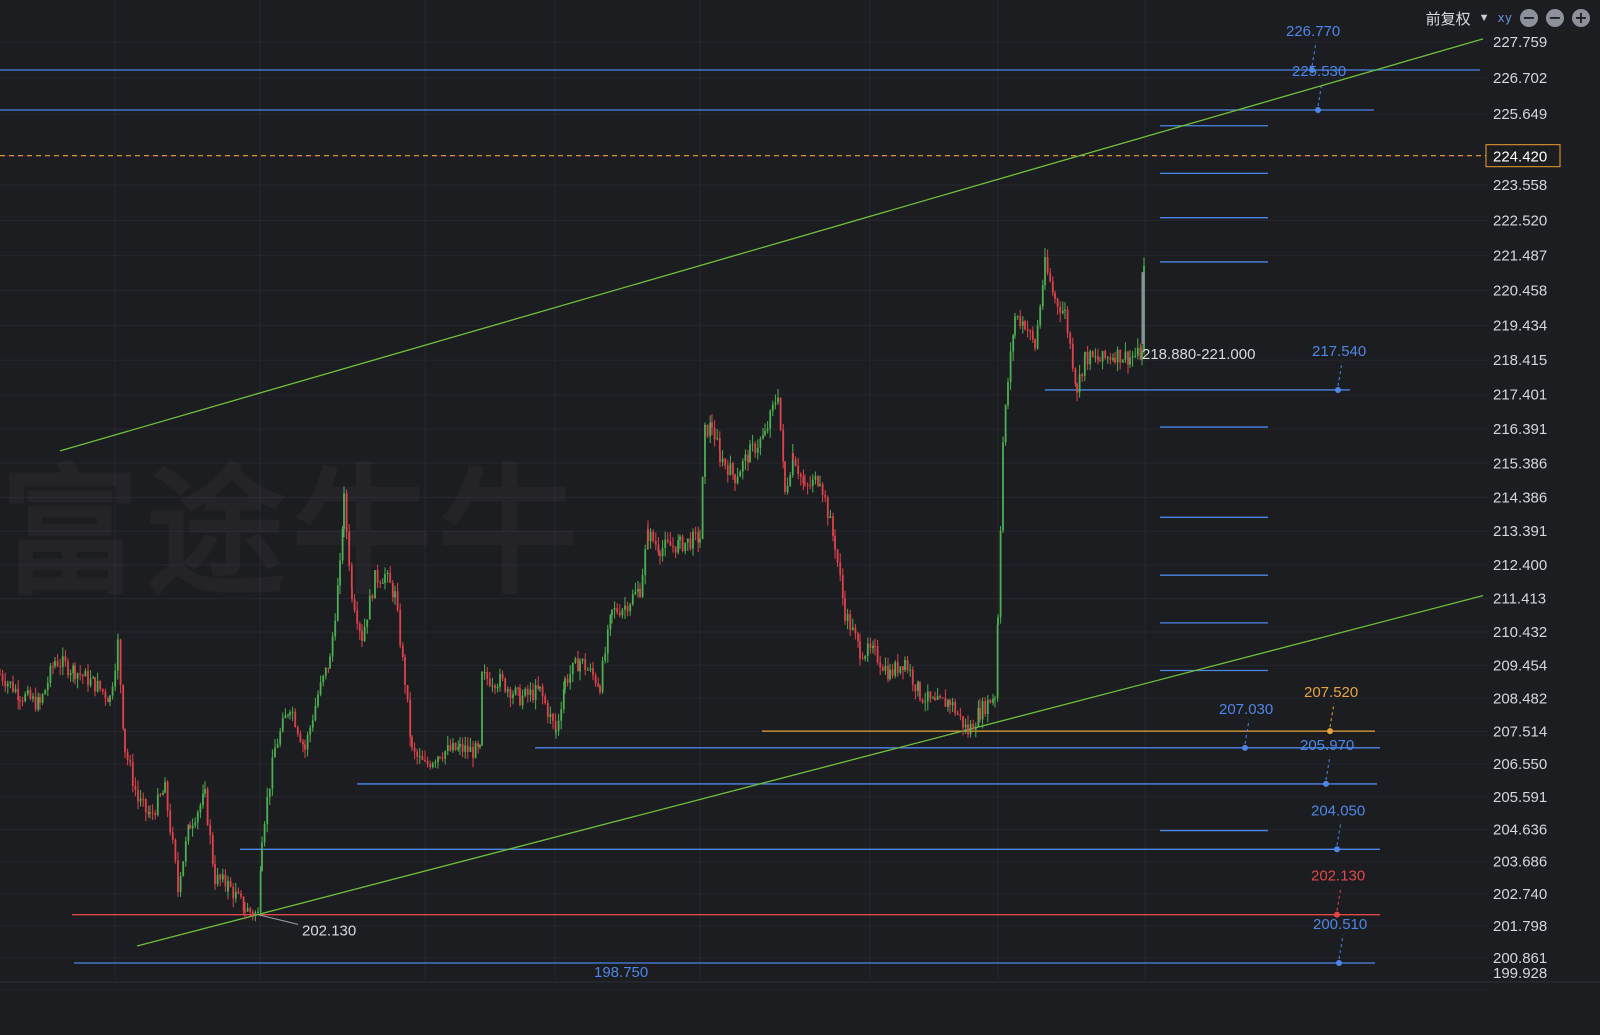 The width and height of the screenshot is (1600, 1035). I want to click on chevron-down-icon: ▼, so click(1484, 18).